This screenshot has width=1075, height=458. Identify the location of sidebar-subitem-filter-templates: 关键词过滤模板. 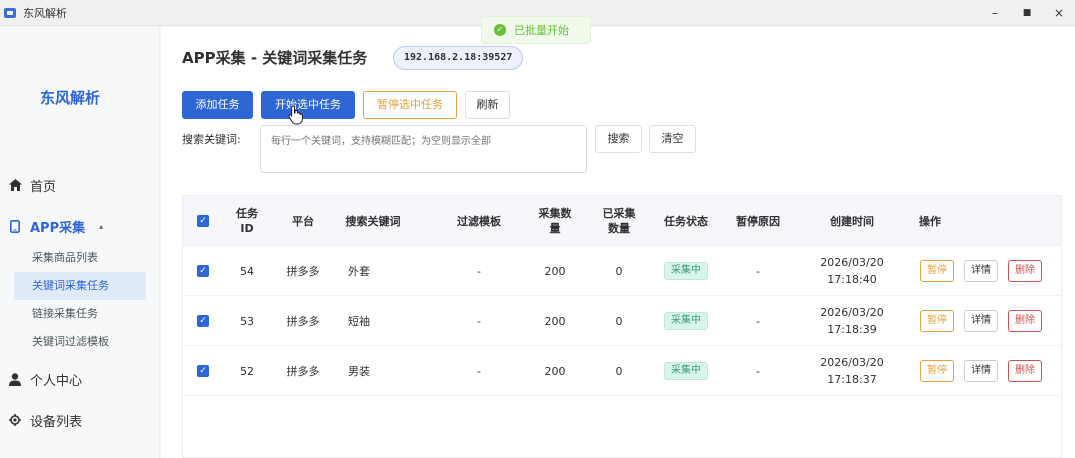
(80, 342).